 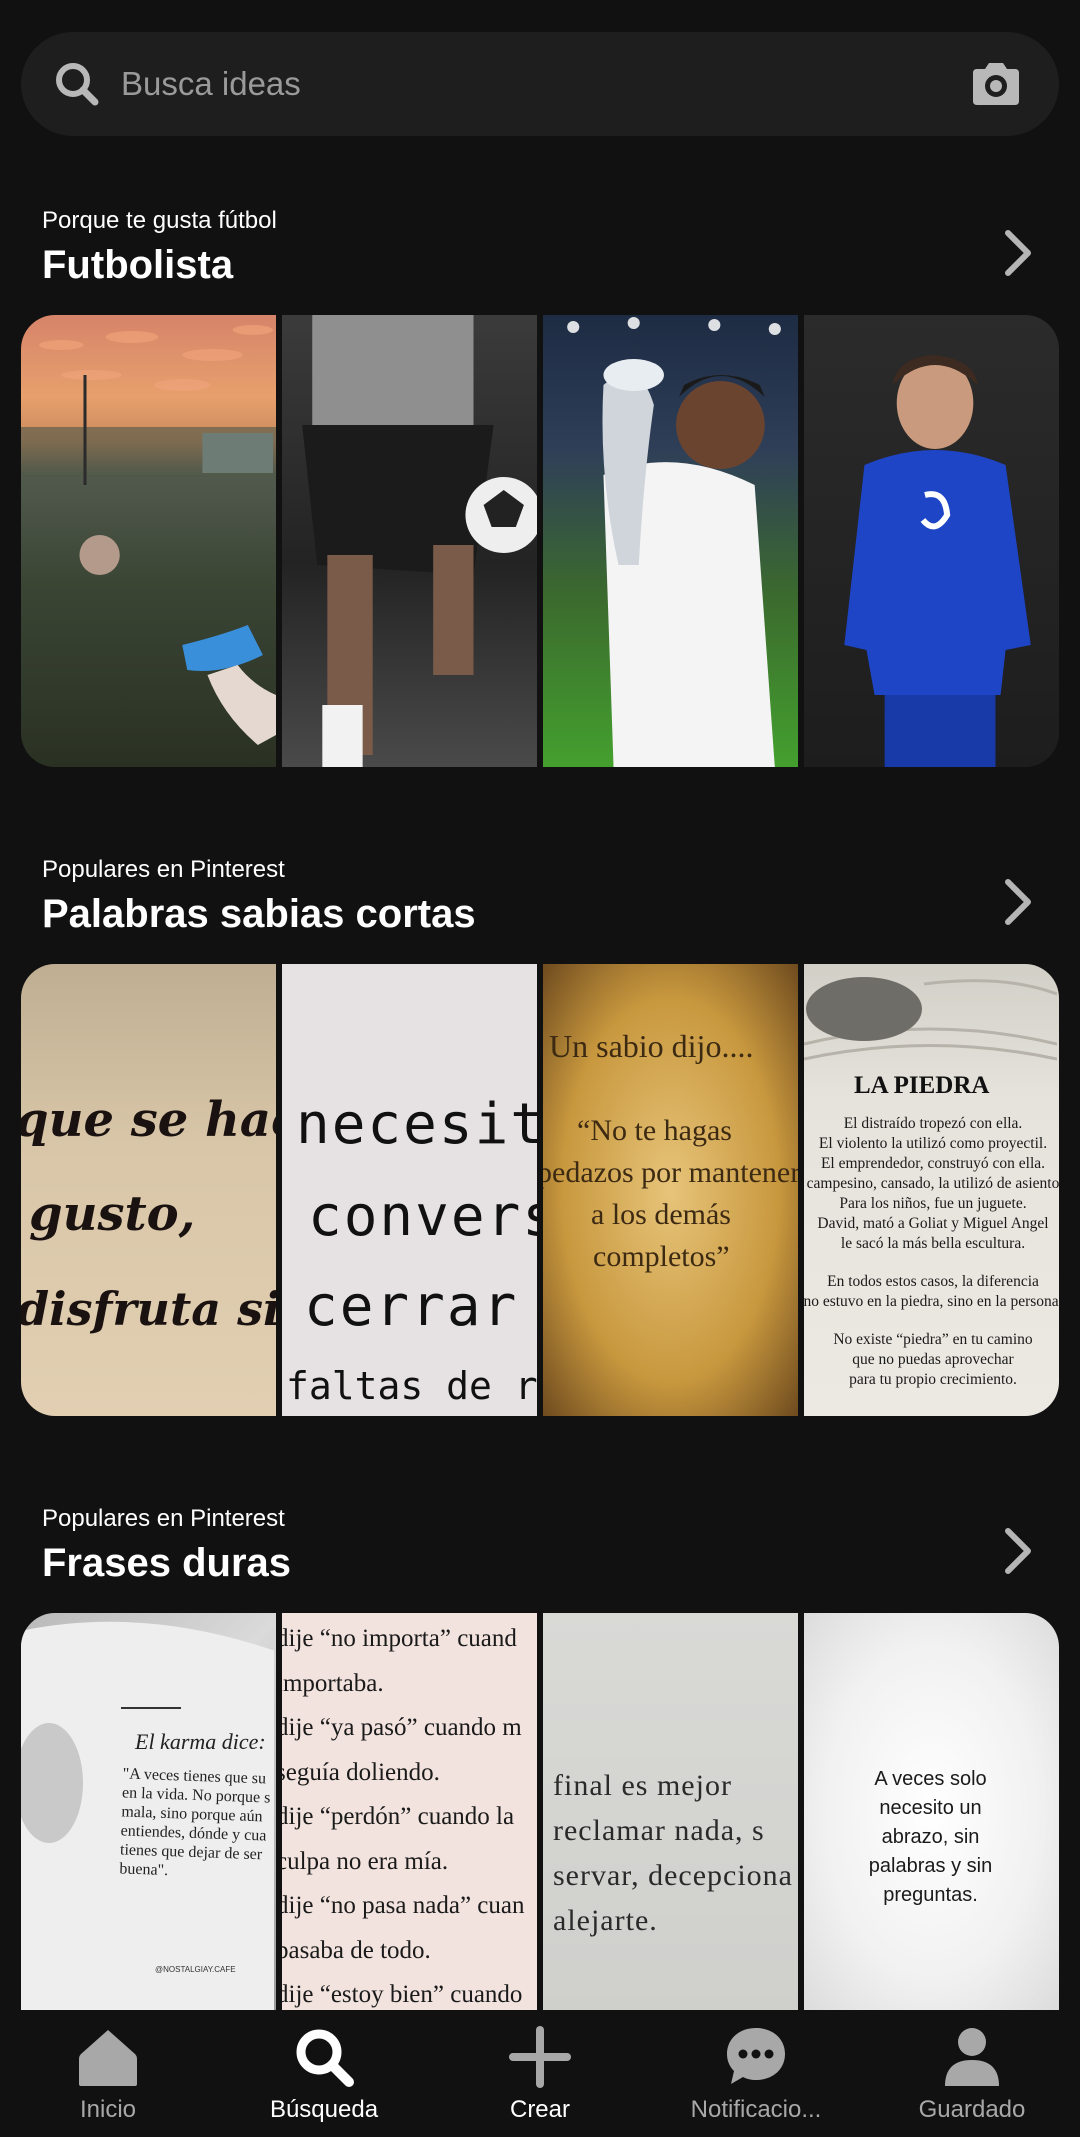 What do you see at coordinates (930, 1019) in the screenshot?
I see `stone-image` at bounding box center [930, 1019].